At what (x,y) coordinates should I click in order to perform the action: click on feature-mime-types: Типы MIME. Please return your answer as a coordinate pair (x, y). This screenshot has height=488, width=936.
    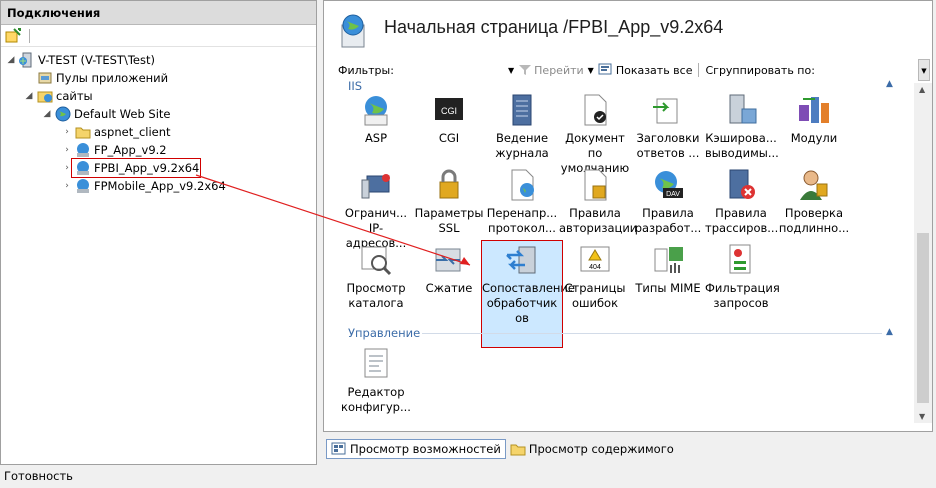
    Looking at the image, I should click on (668, 269).